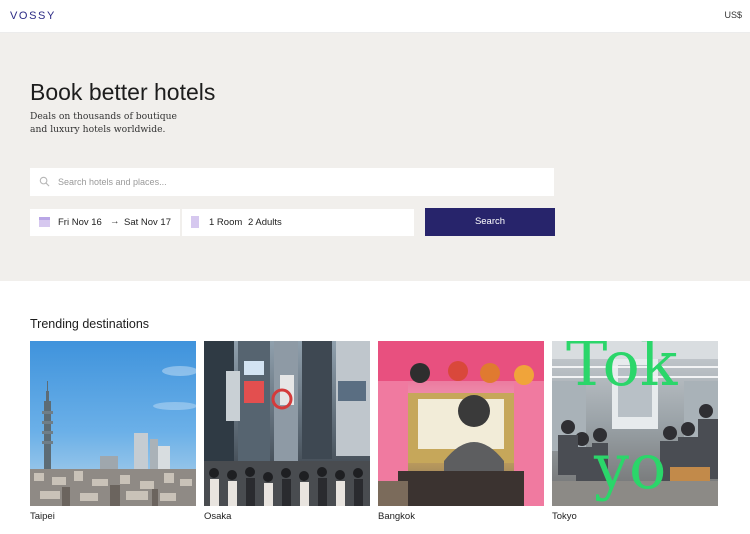  What do you see at coordinates (298, 182) in the screenshot?
I see `search-input` at bounding box center [298, 182].